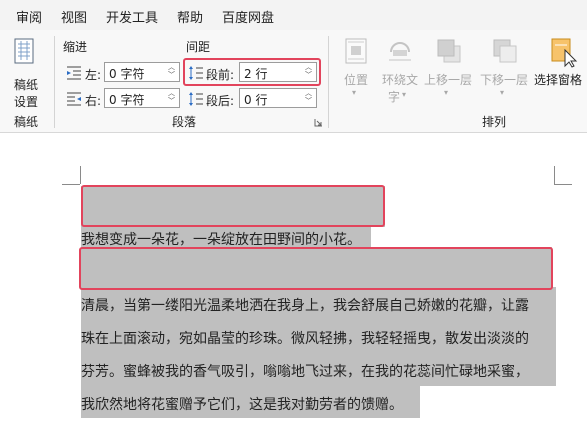 Image resolution: width=587 pixels, height=422 pixels. Describe the element at coordinates (356, 69) in the screenshot. I see `position-button: 位置 ▾` at that location.